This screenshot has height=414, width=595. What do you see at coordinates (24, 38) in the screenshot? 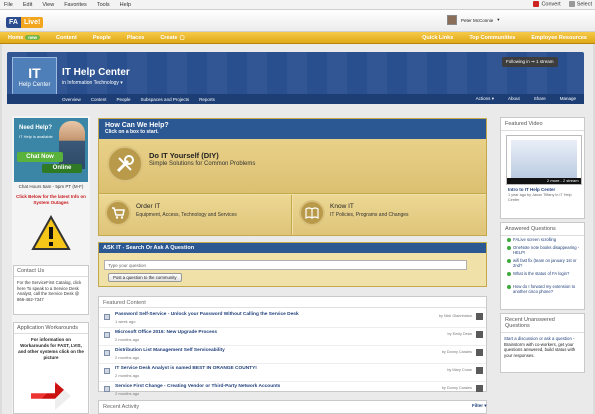
I see `nav-home: Home new` at bounding box center [24, 38].